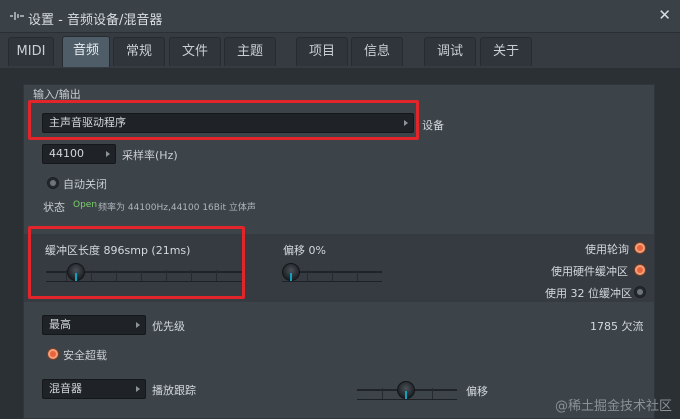 The height and width of the screenshot is (419, 680). I want to click on priority-value: 最高, so click(60, 324).